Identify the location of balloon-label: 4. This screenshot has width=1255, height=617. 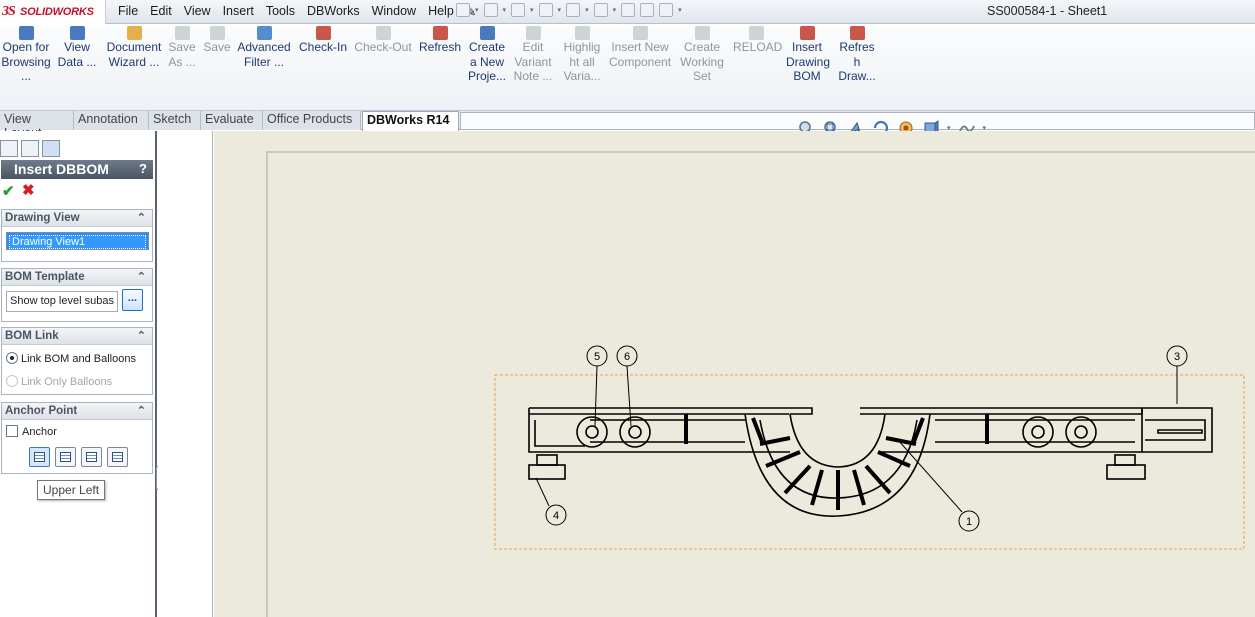
(556, 516).